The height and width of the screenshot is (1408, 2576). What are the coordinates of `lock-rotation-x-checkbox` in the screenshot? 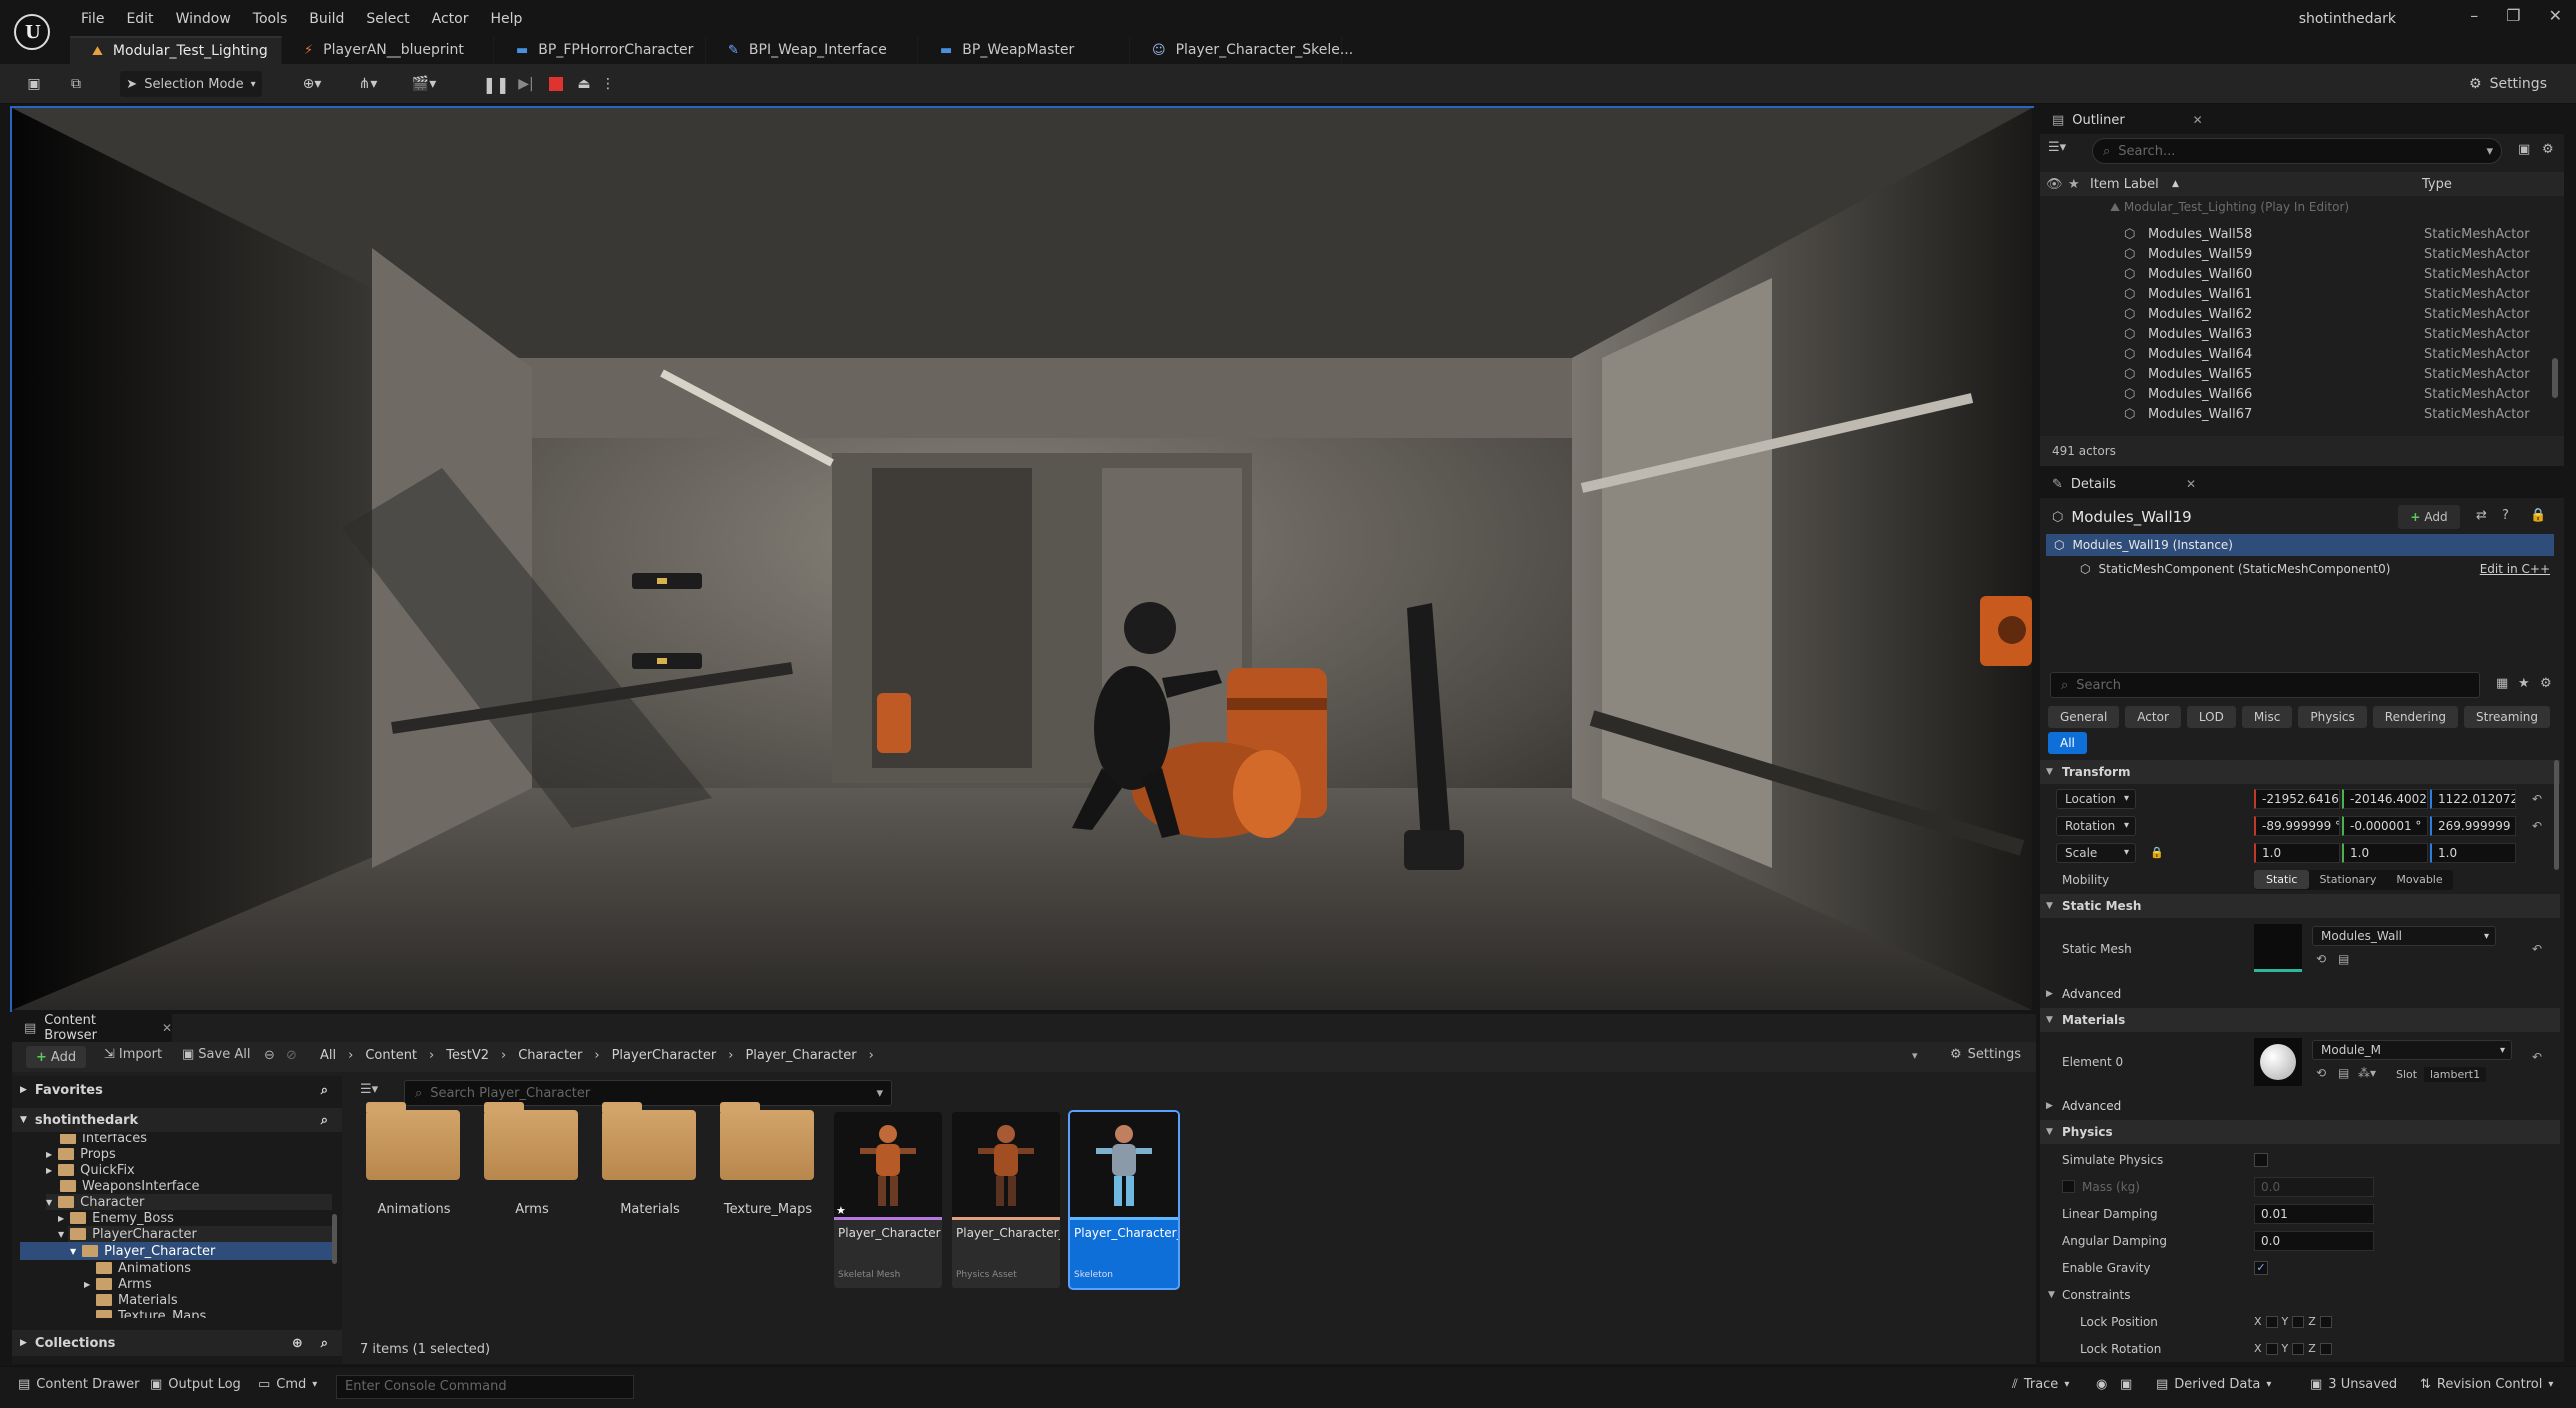 It's located at (2271, 1348).